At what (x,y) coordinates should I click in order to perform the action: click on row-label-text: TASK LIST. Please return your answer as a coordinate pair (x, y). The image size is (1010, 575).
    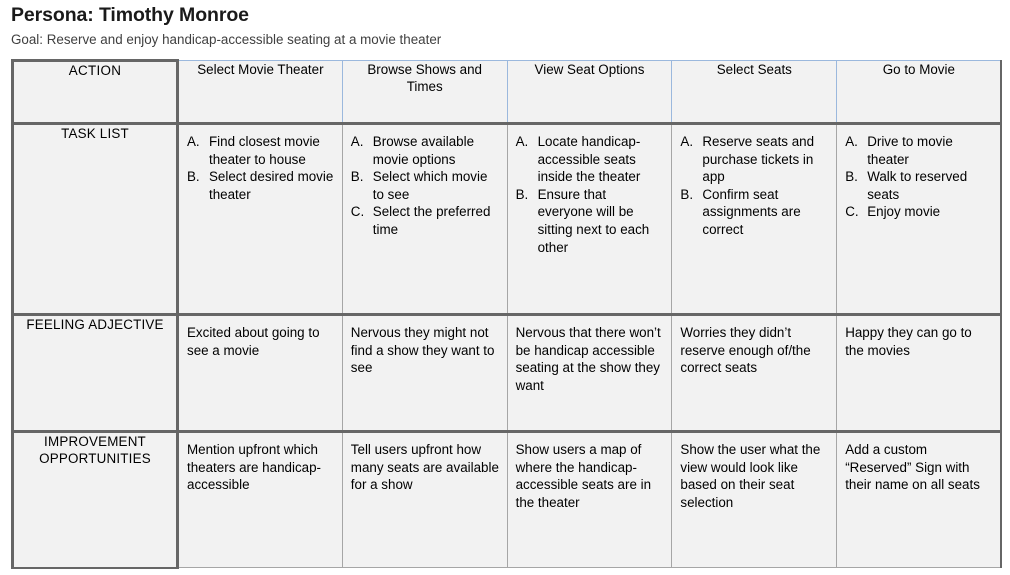
    Looking at the image, I should click on (95, 133).